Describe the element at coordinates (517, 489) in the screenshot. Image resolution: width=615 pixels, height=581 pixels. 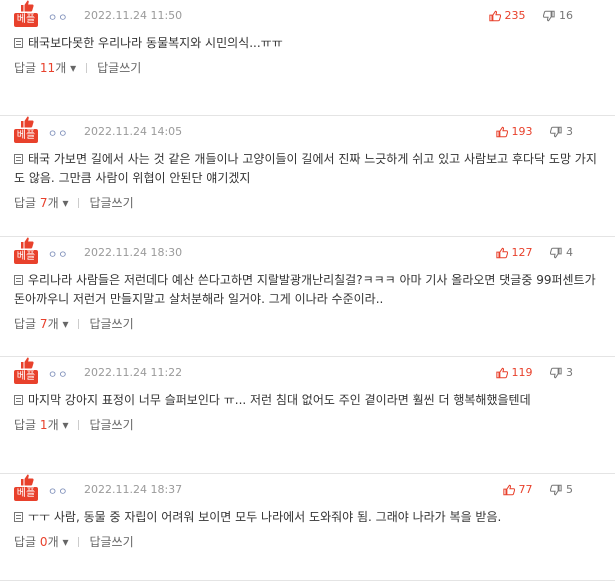
I see `upvote-button: 77` at that location.